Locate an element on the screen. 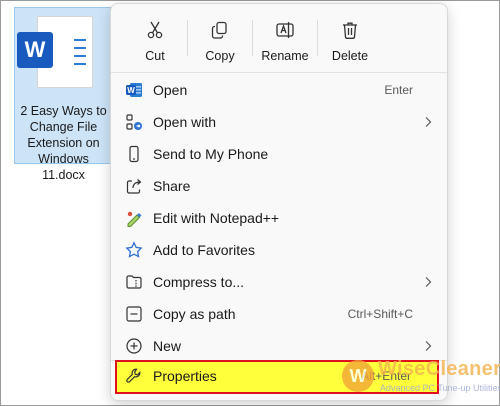 The image size is (500, 406). menu-item-open-with: Open with is located at coordinates (279, 122).